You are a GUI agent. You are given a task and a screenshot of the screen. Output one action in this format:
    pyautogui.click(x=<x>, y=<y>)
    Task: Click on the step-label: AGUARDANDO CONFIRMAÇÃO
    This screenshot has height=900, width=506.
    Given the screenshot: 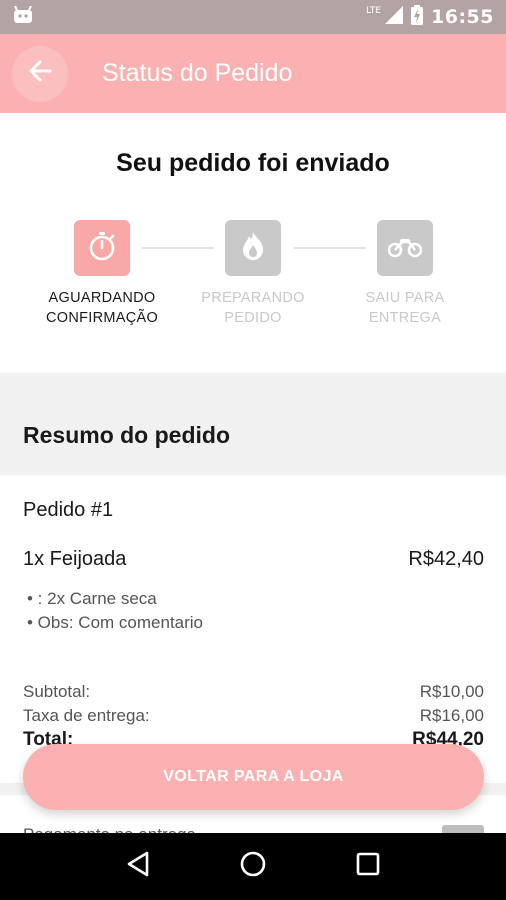 What is the action you would take?
    pyautogui.click(x=102, y=308)
    